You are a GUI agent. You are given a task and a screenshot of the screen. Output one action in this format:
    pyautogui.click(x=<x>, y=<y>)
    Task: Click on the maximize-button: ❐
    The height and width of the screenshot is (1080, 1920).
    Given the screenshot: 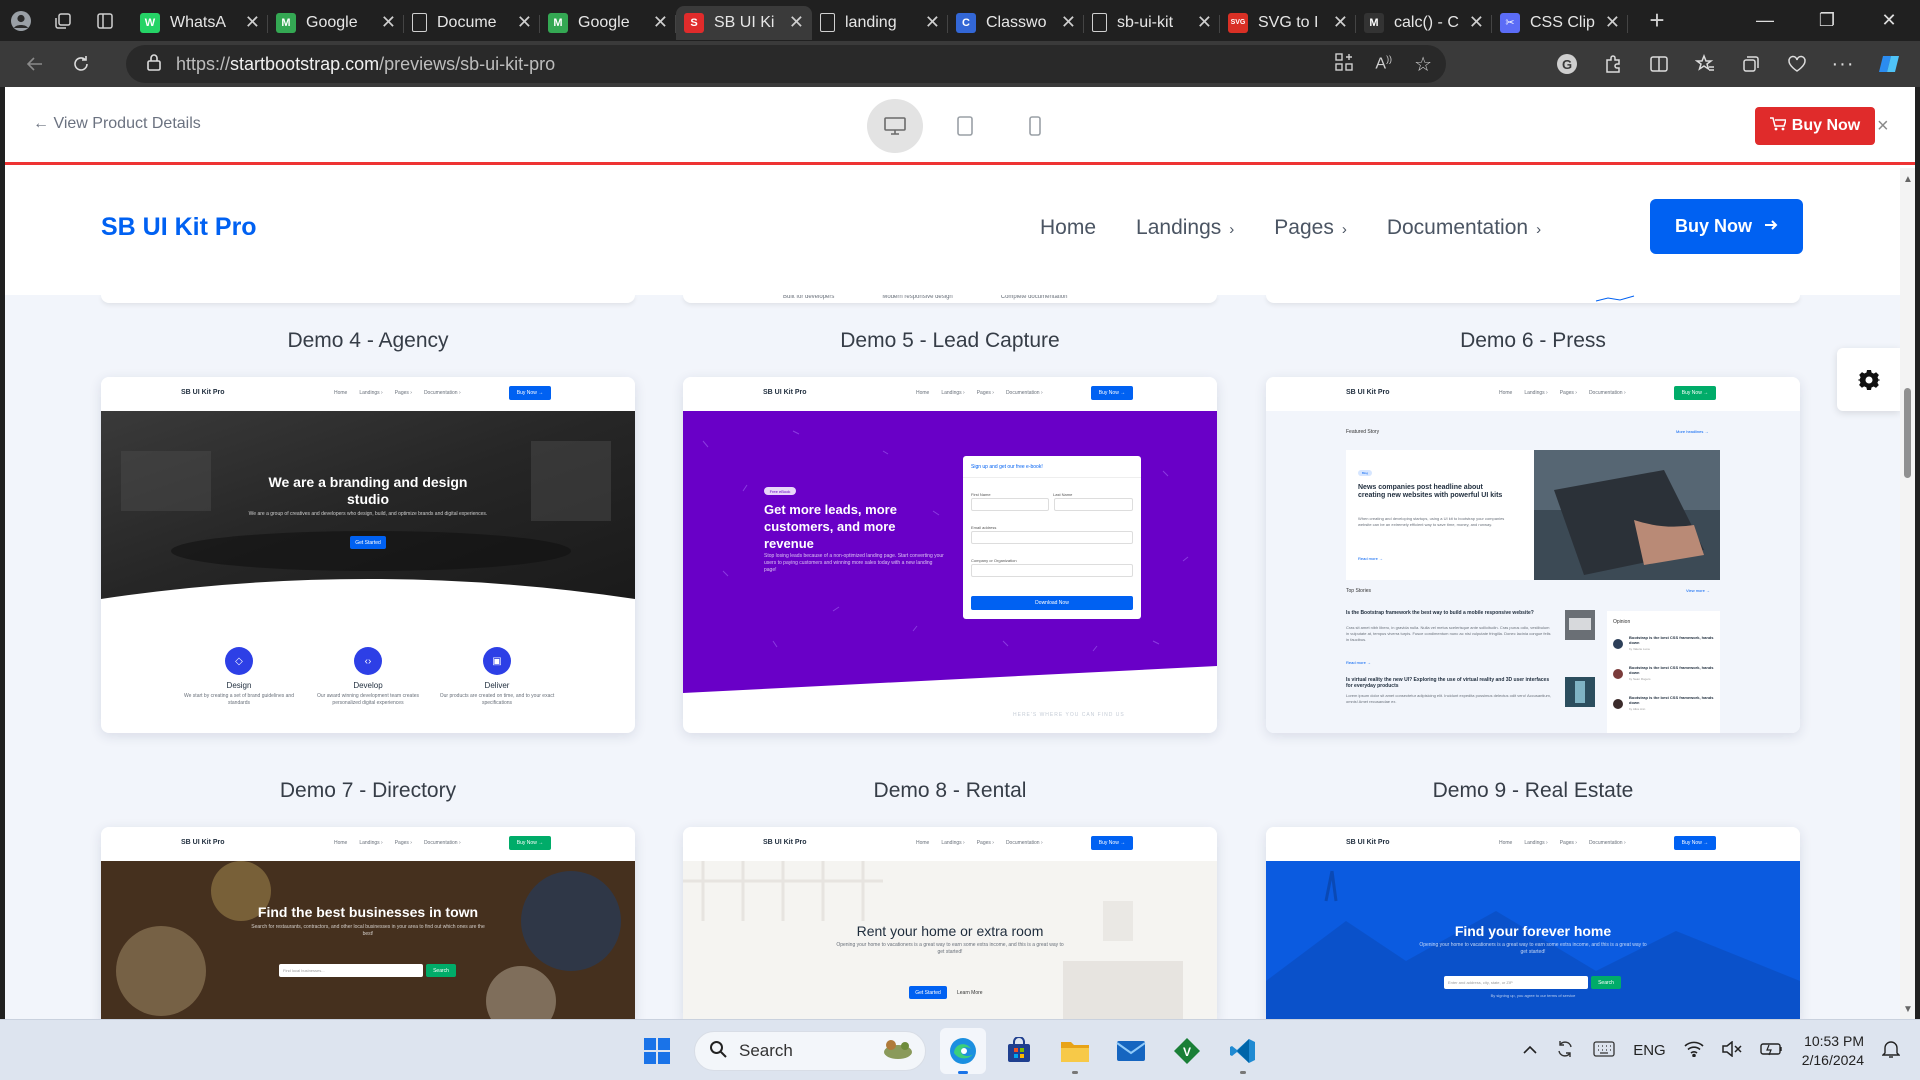 What is the action you would take?
    pyautogui.click(x=1827, y=20)
    